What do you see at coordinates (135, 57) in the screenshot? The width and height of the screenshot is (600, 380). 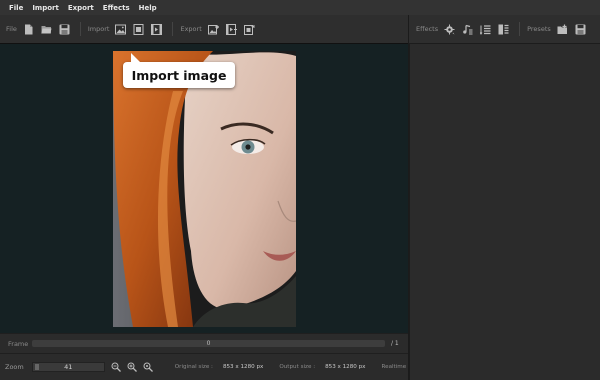 I see `tooltip-arrow` at bounding box center [135, 57].